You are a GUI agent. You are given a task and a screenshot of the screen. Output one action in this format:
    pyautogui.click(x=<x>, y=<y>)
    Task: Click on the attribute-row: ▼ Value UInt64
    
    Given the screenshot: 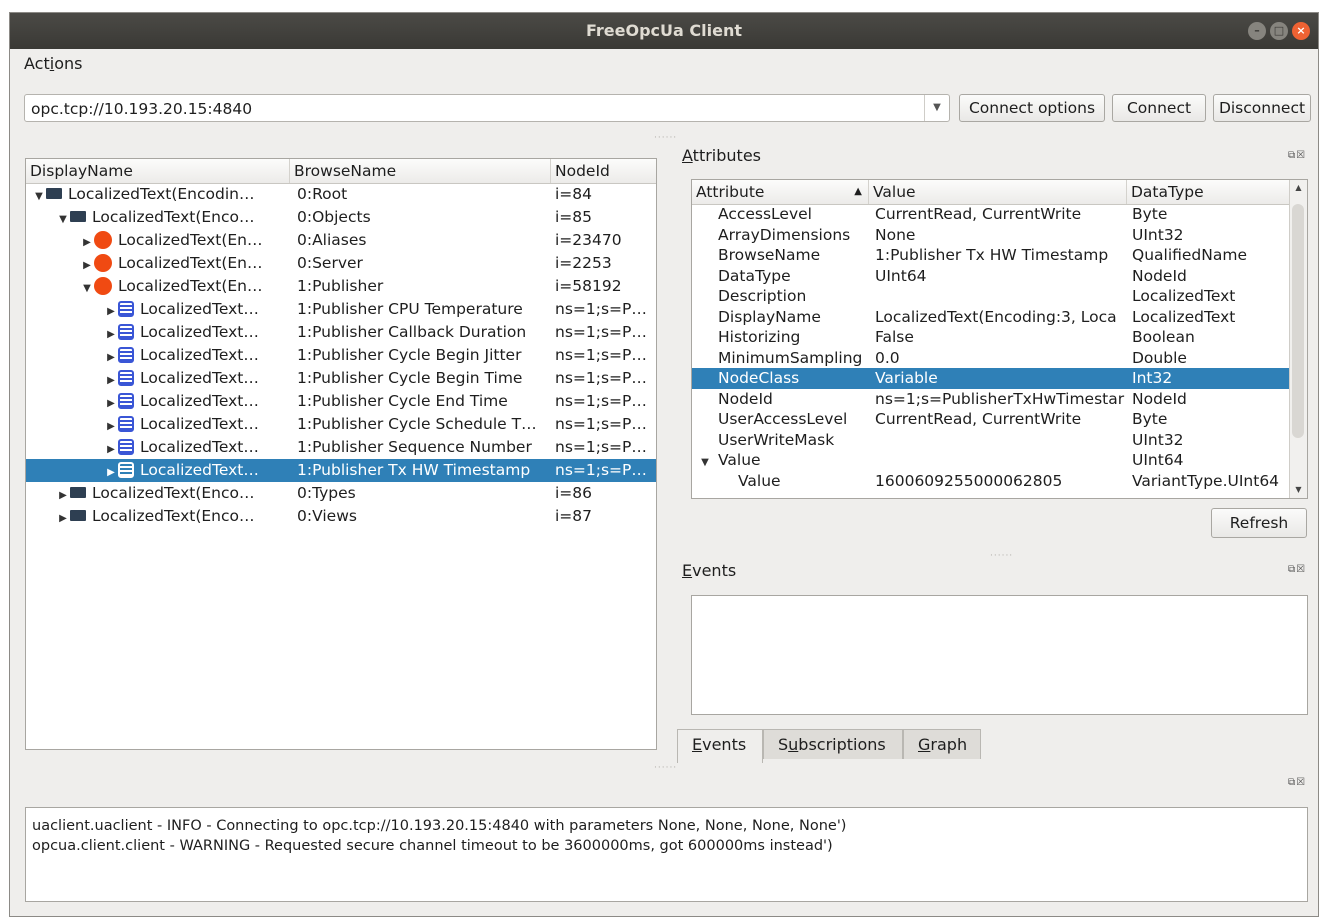 What is the action you would take?
    pyautogui.click(x=991, y=460)
    